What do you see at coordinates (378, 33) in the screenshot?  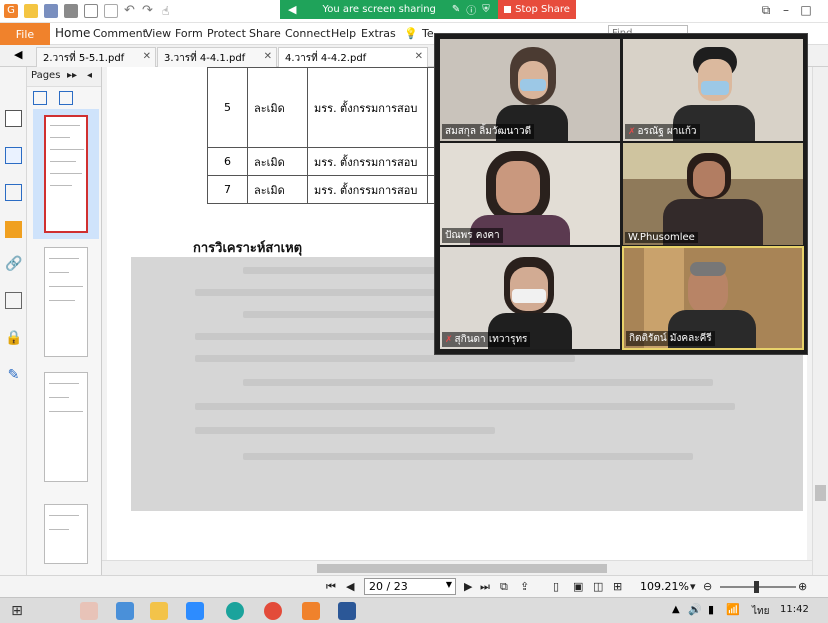 I see `menu-extras: Extras` at bounding box center [378, 33].